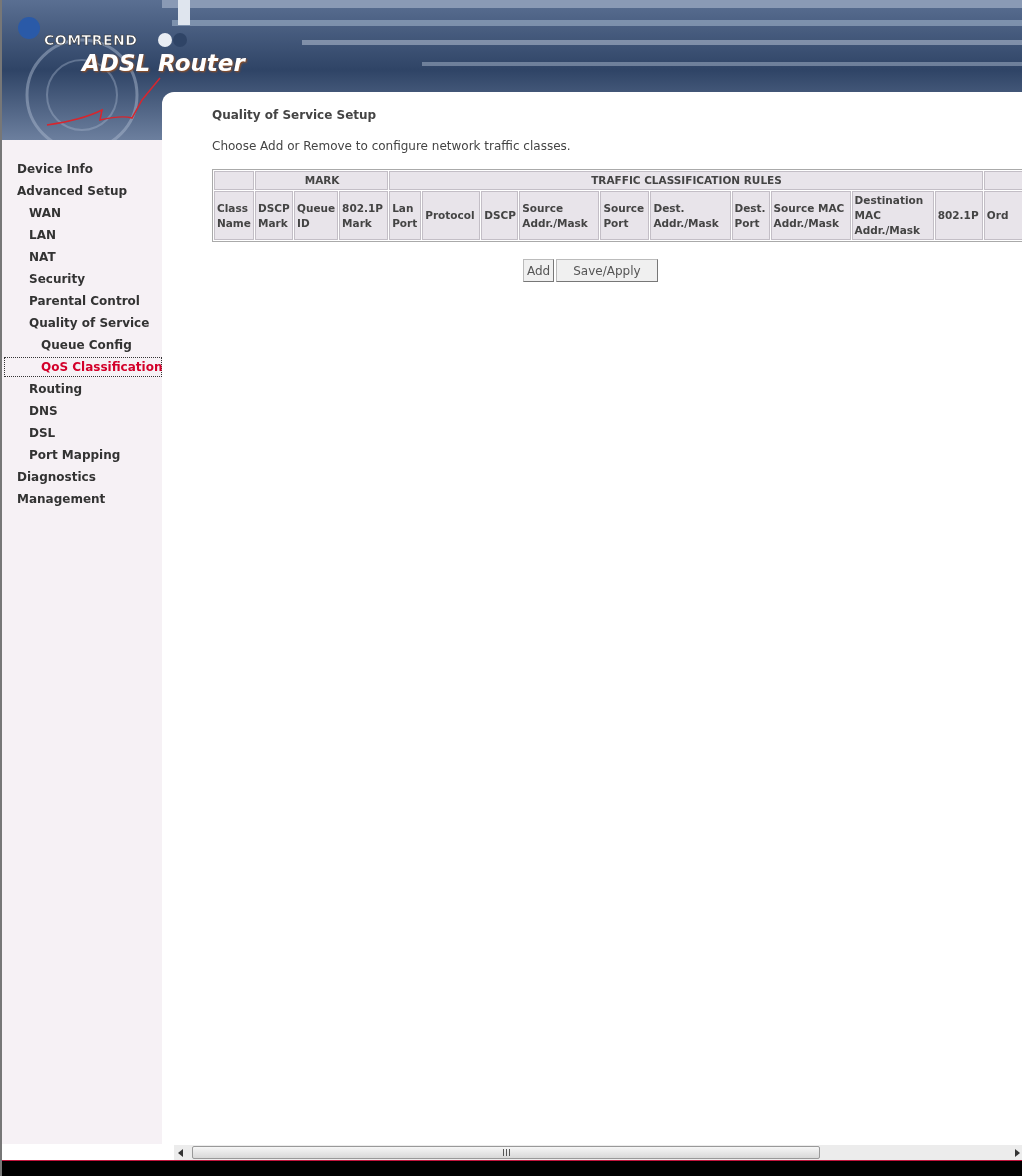 Image resolution: width=1022 pixels, height=1176 pixels. Describe the element at coordinates (83, 191) in the screenshot. I see `nav-link: Advanced Setup` at that location.